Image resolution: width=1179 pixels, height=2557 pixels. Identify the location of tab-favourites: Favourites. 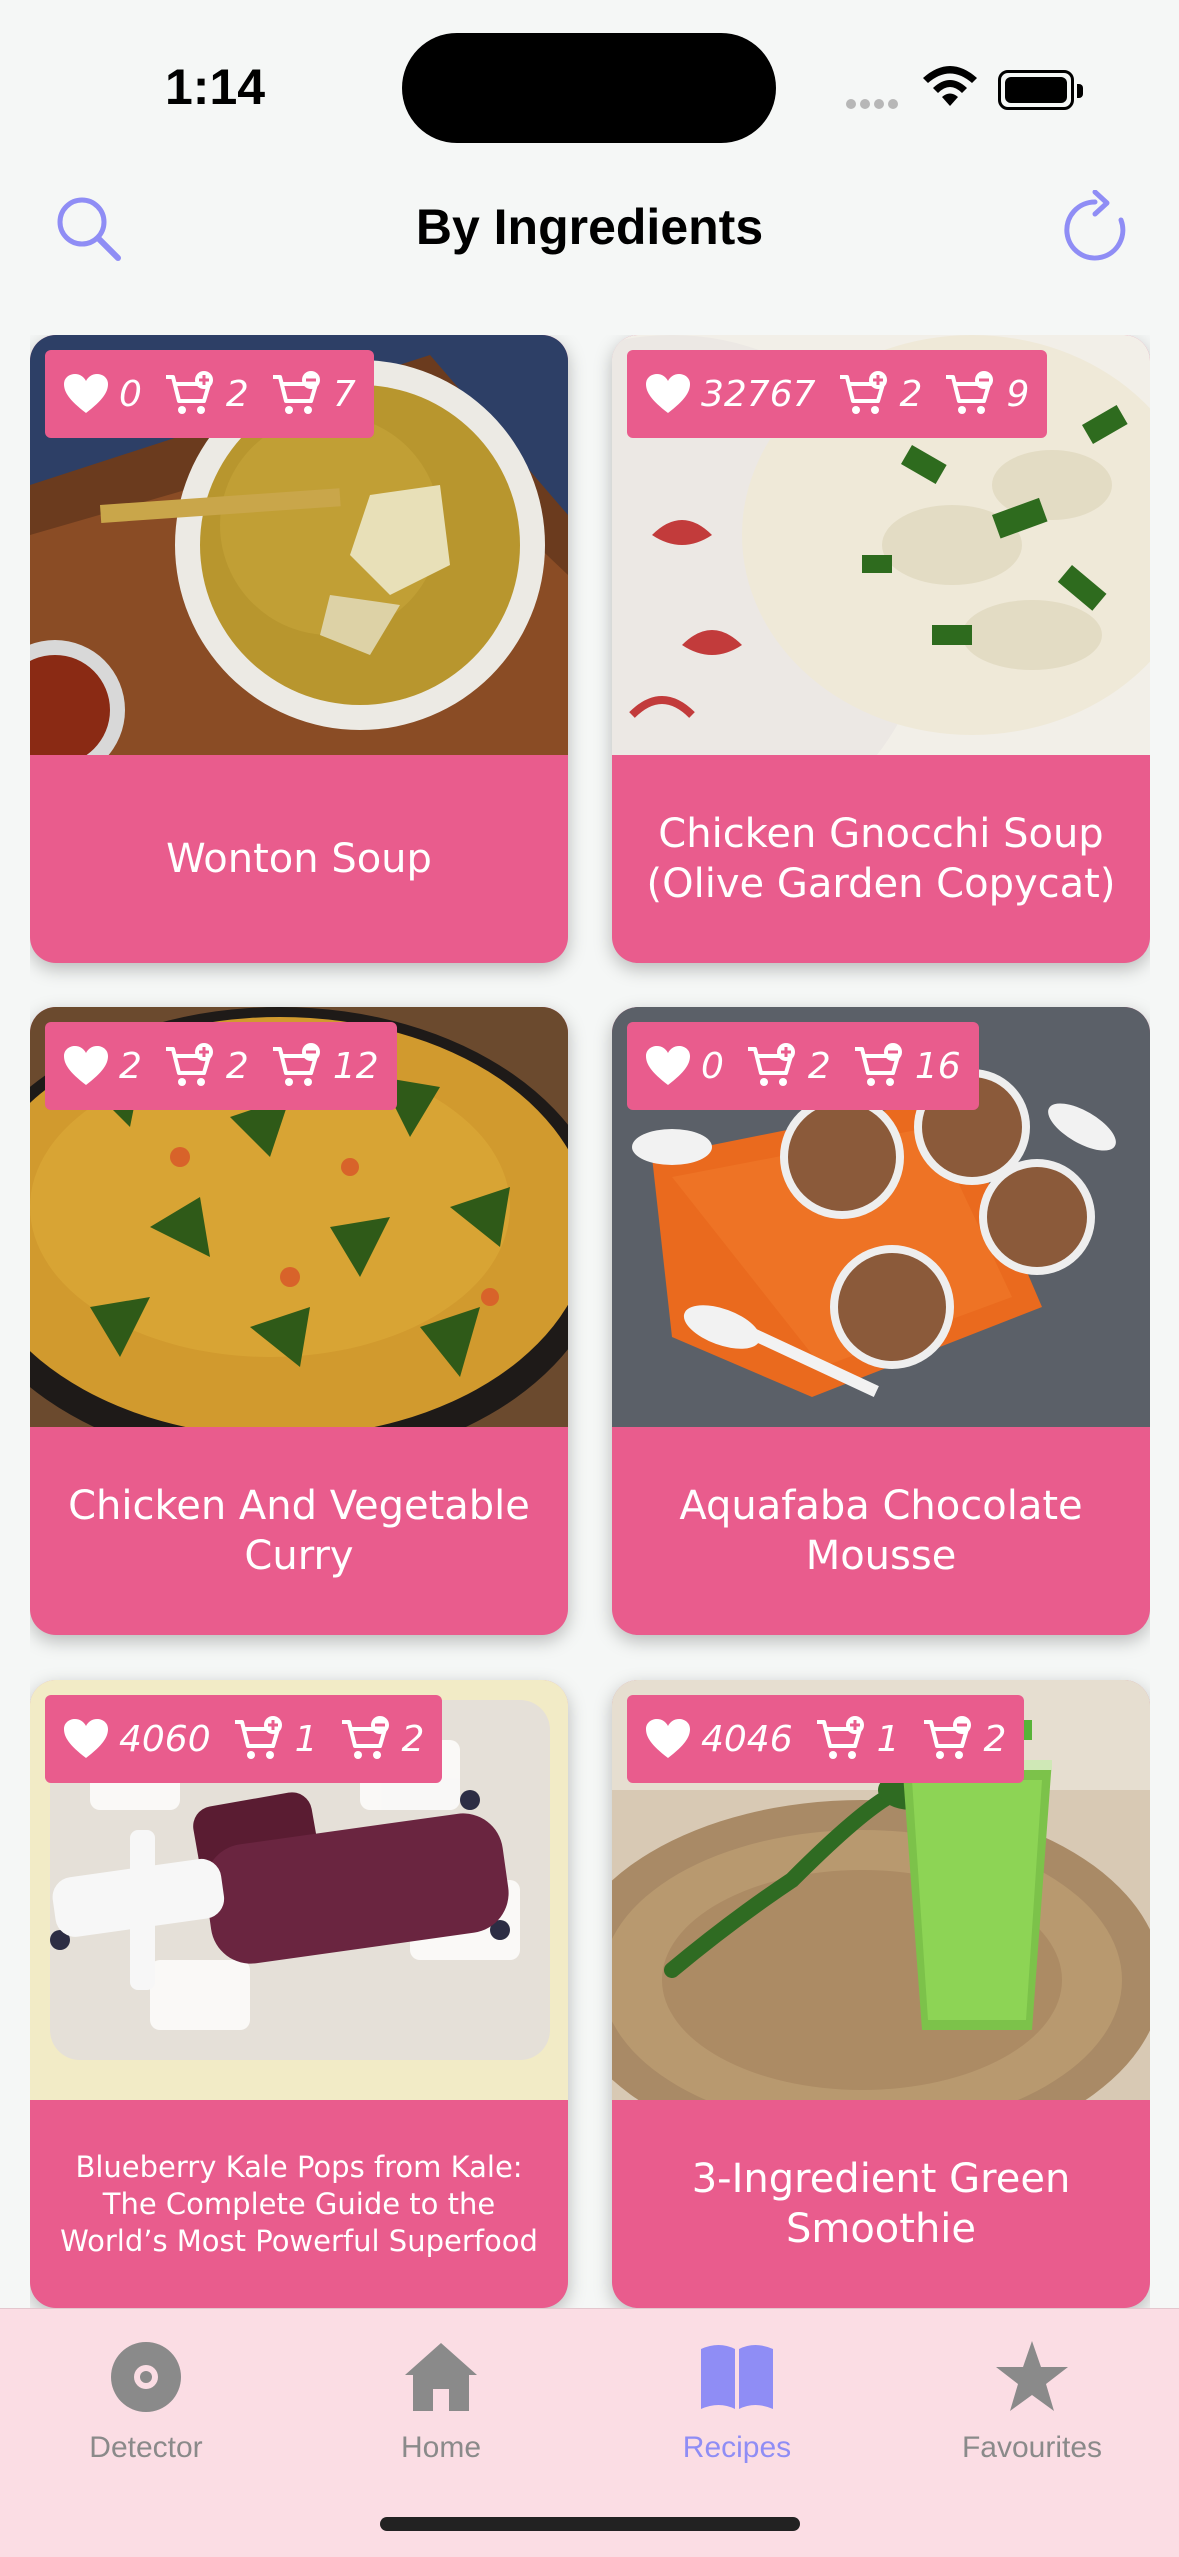
(1032, 2399).